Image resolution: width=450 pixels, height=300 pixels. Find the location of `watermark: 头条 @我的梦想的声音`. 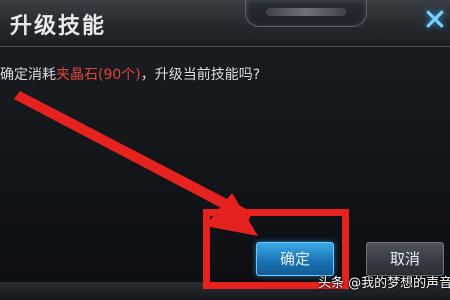

watermark: 头条 @我的梦想的声音 is located at coordinates (384, 283).